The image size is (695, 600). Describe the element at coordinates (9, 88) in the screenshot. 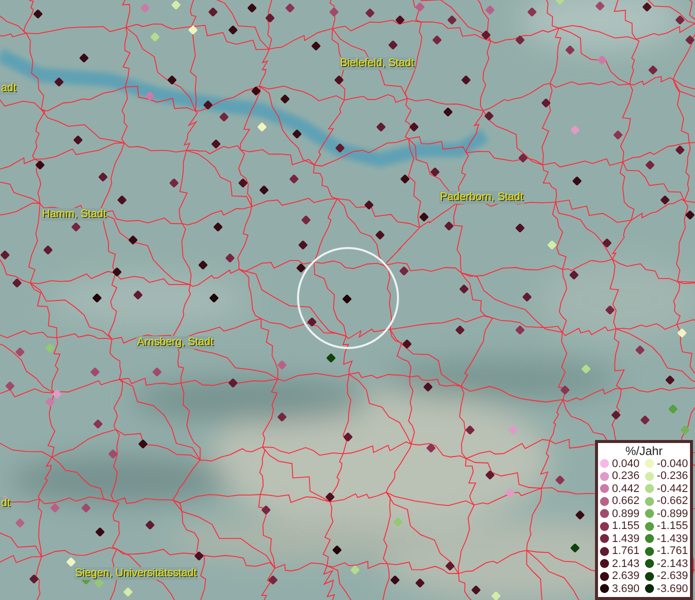

I see `city-label: adt` at that location.